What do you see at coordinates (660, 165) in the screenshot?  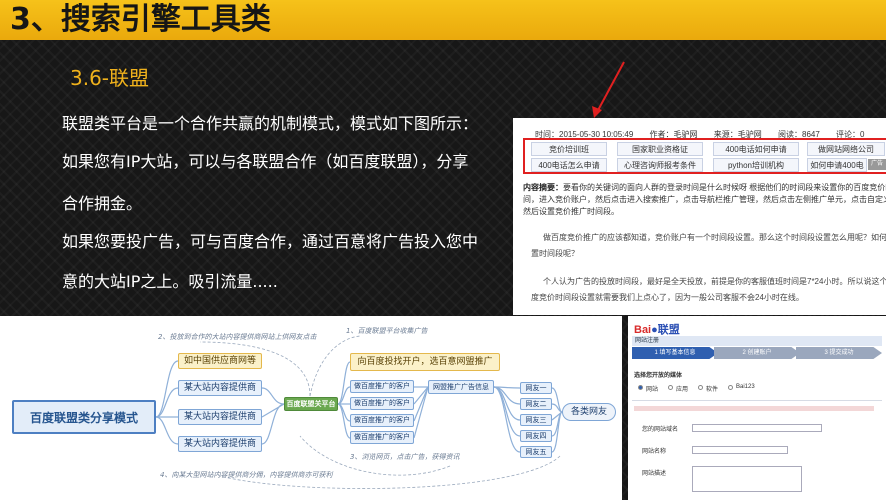 I see `keyword-ad: 心理咨询师报考条件` at bounding box center [660, 165].